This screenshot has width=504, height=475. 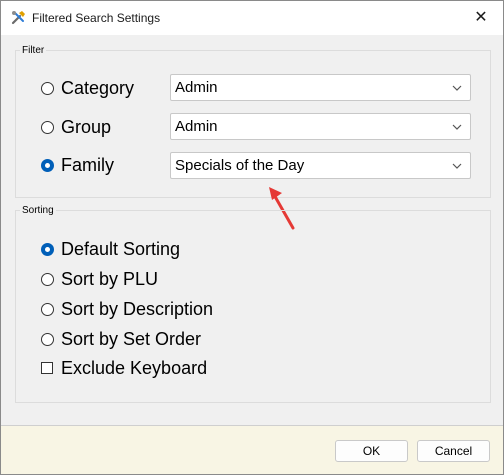 I want to click on tools-icon, so click(x=18, y=18).